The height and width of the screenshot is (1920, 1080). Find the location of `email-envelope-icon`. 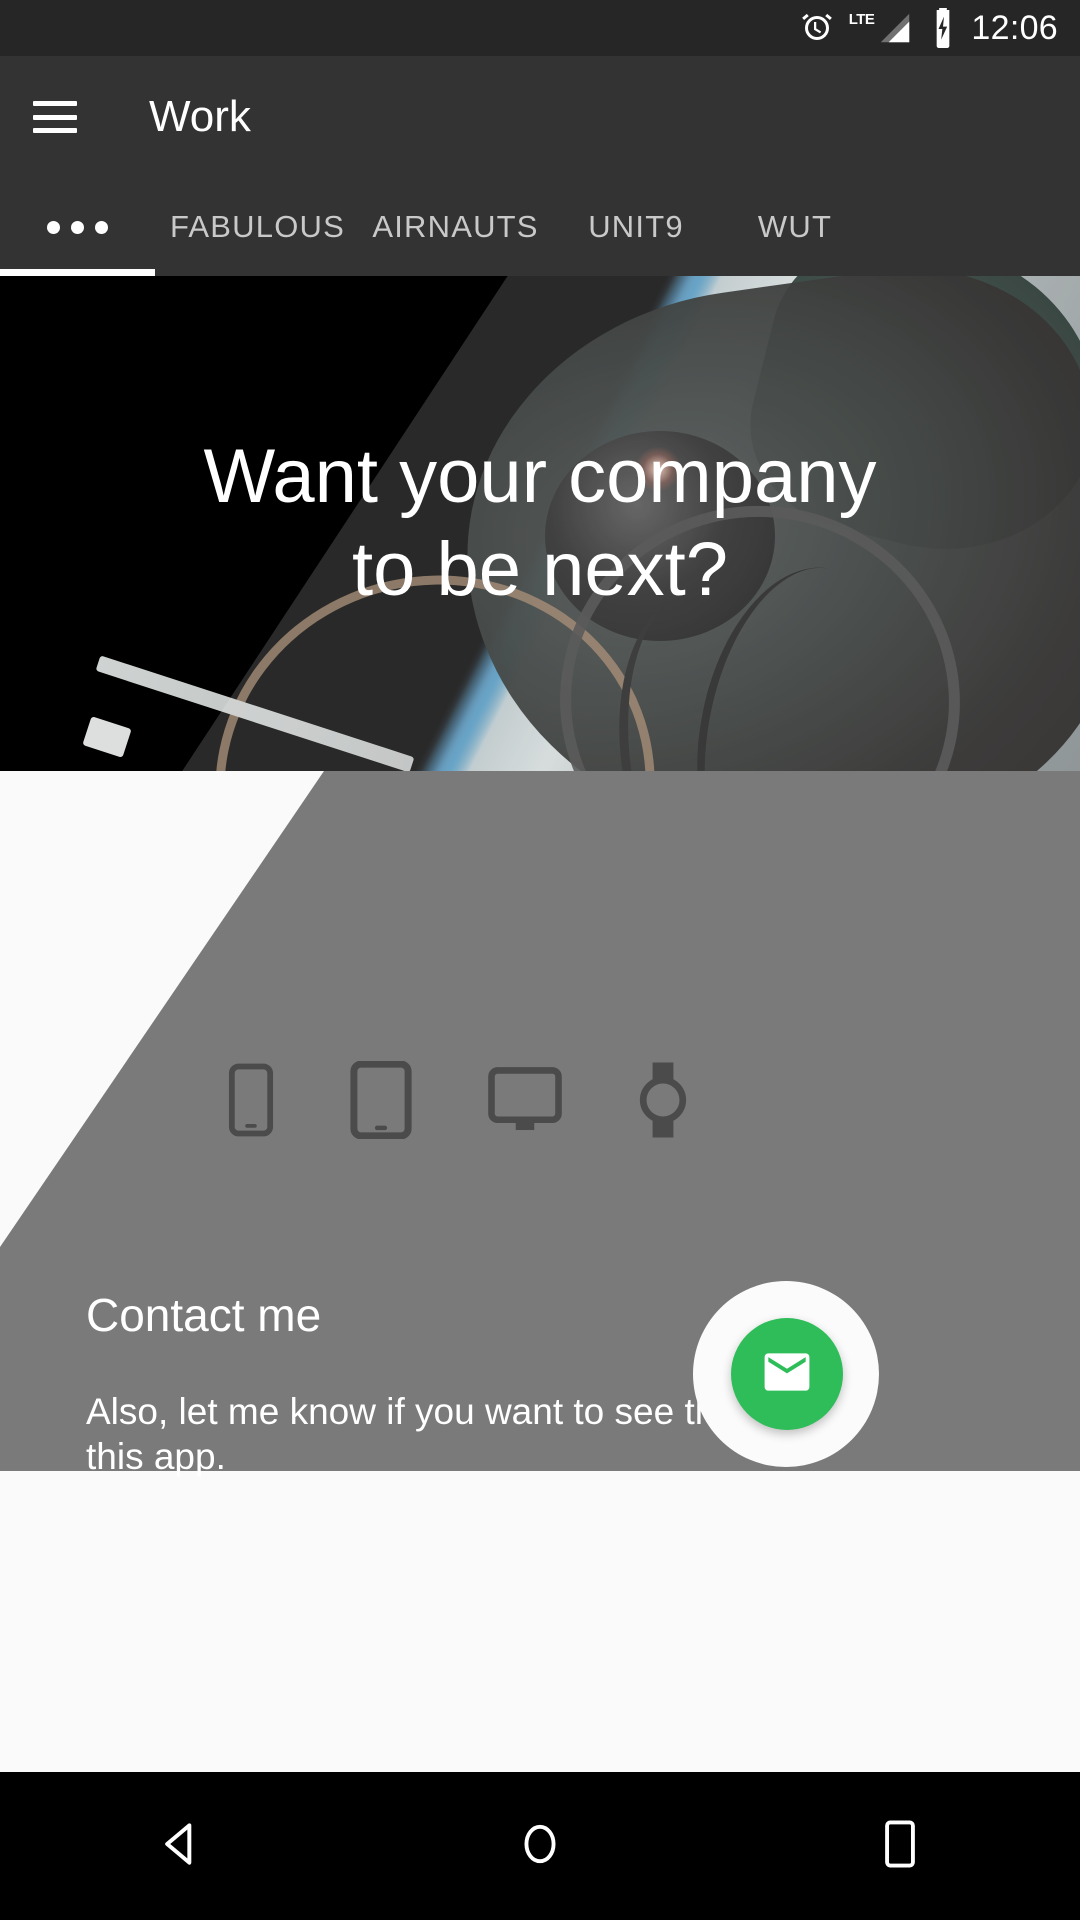

email-envelope-icon is located at coordinates (787, 1374).